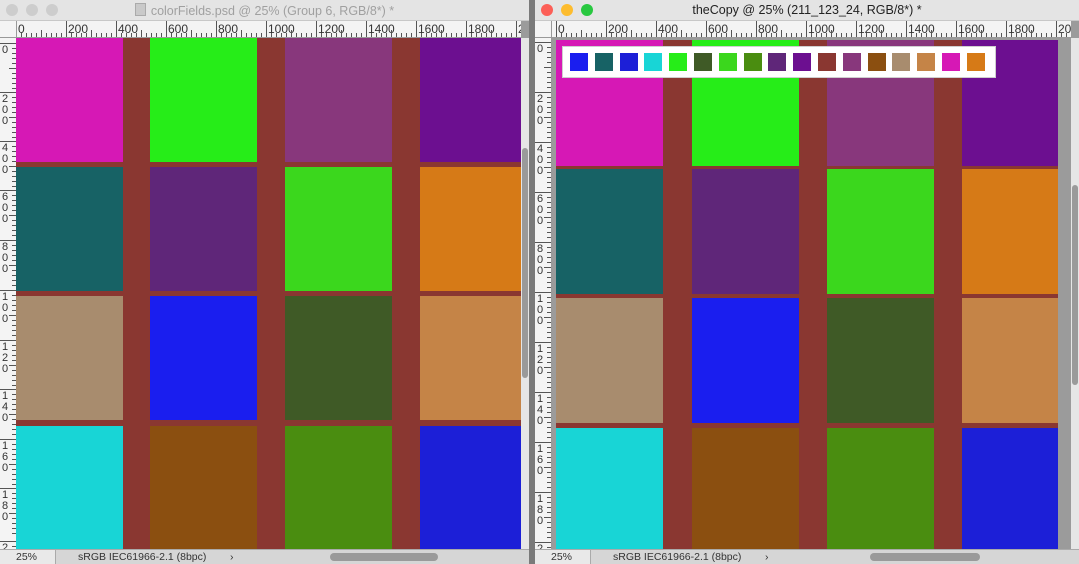 The image size is (1079, 564). Describe the element at coordinates (5, 110) in the screenshot. I see `ruler-label: 200` at that location.